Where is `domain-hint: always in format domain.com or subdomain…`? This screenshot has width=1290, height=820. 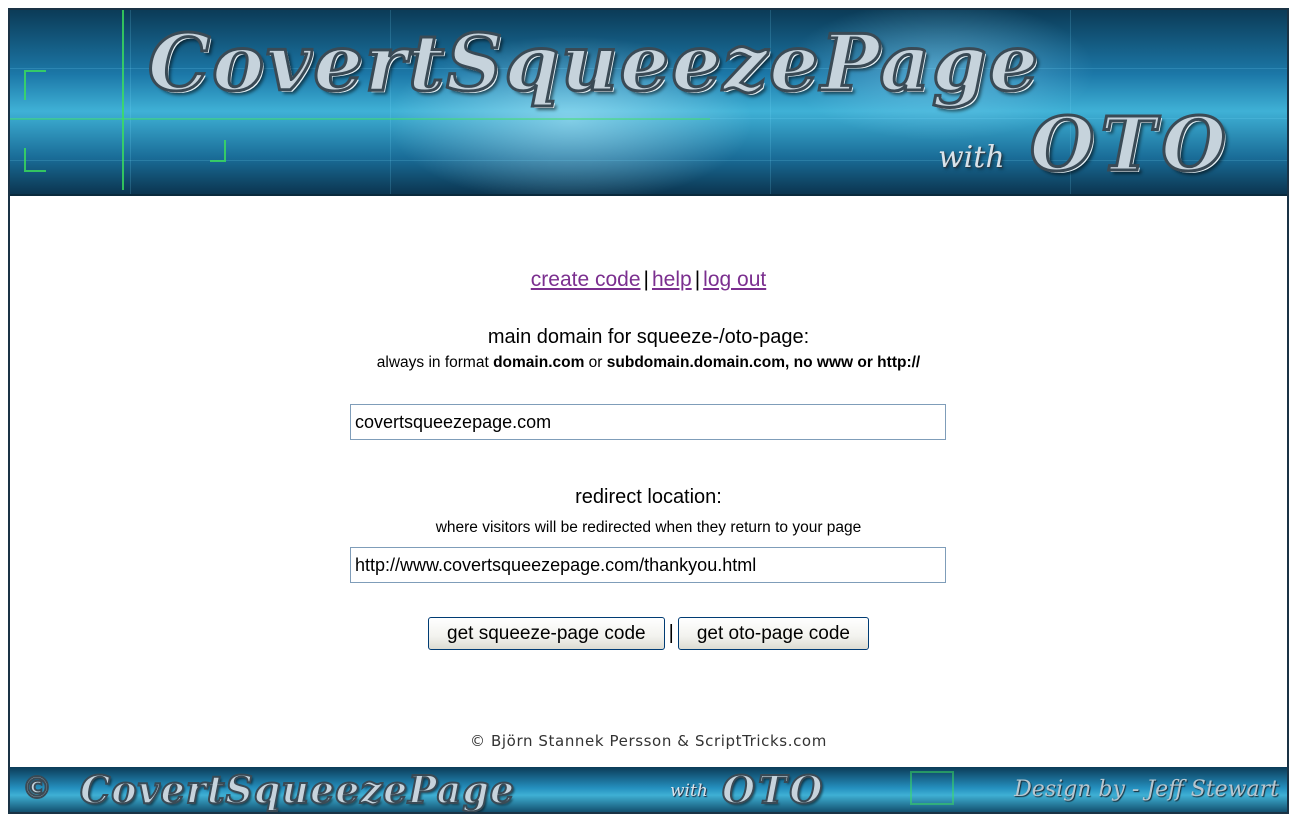 domain-hint: always in format domain.com or subdomain… is located at coordinates (648, 363).